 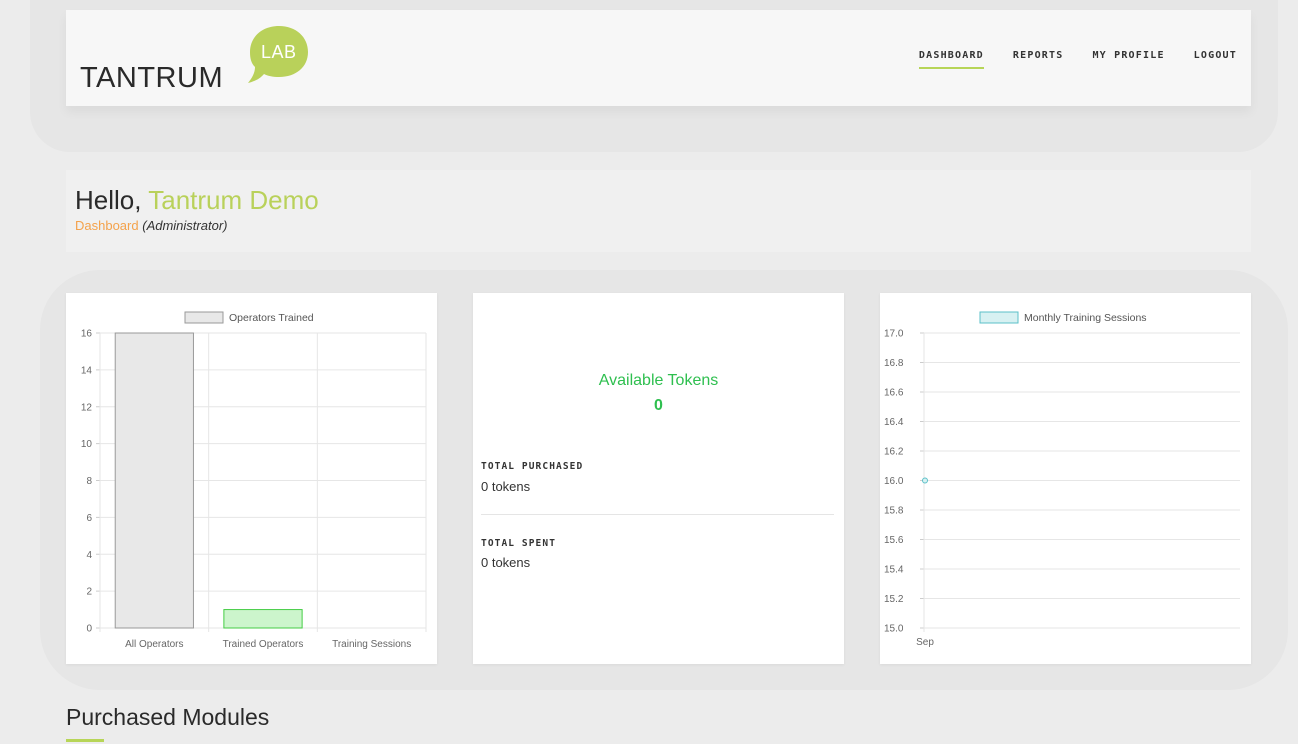 I want to click on breadcrumb-dashboard: Dashboard, so click(x=107, y=225).